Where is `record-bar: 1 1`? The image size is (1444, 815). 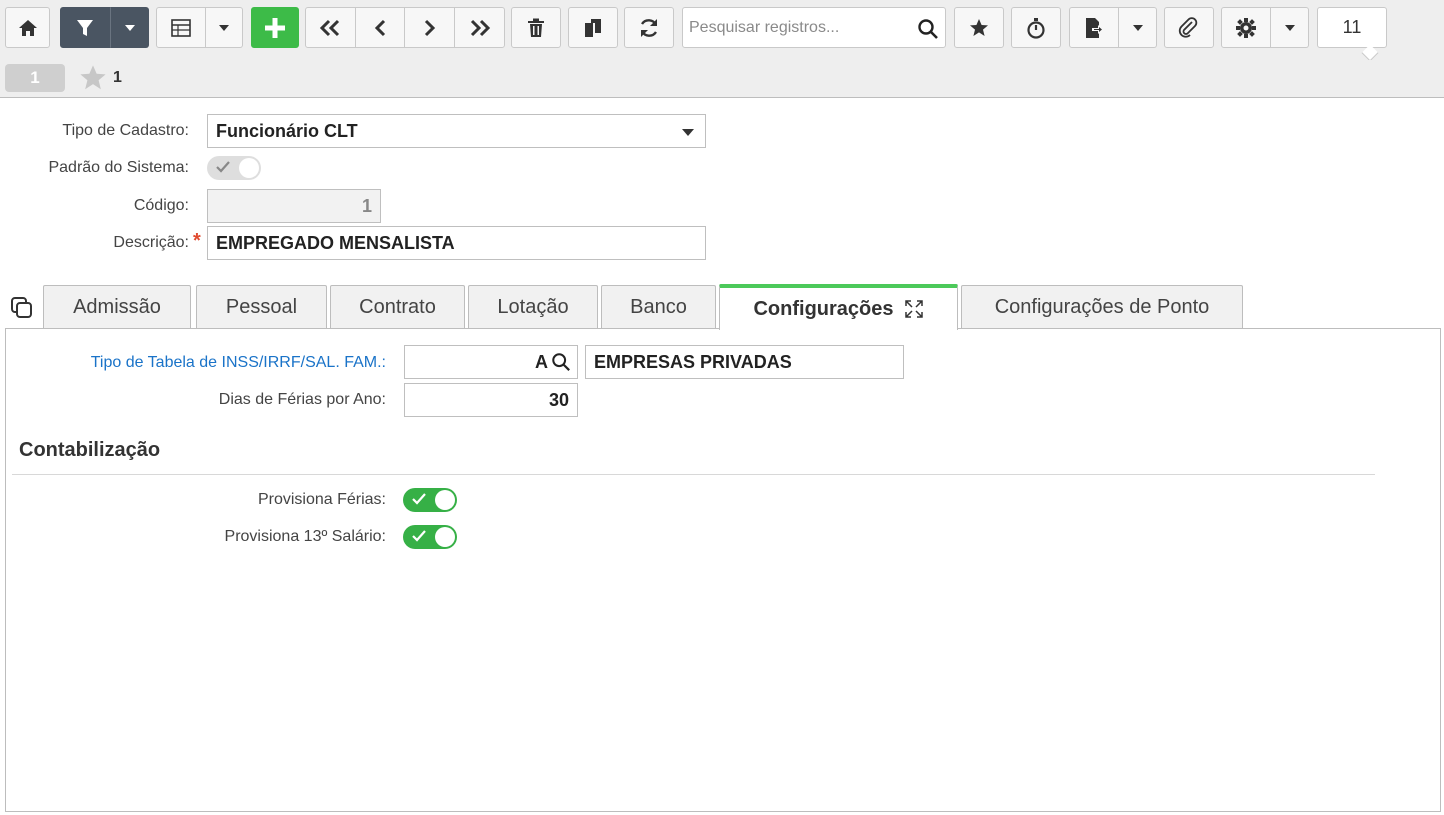
record-bar: 1 1 is located at coordinates (722, 79).